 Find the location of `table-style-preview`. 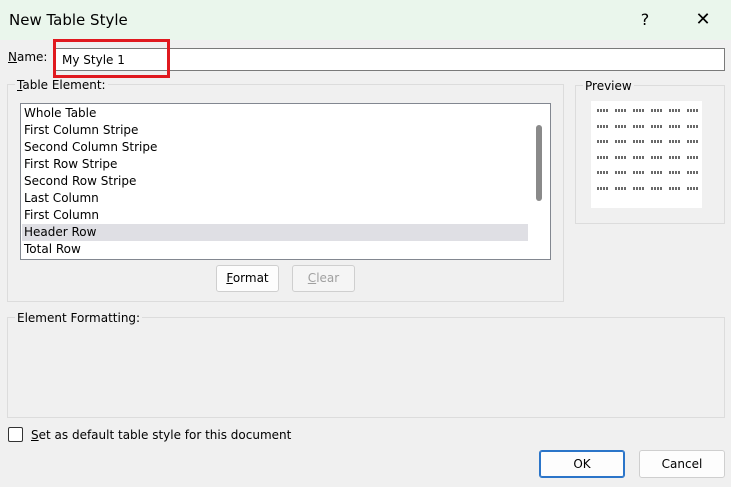

table-style-preview is located at coordinates (646, 154).